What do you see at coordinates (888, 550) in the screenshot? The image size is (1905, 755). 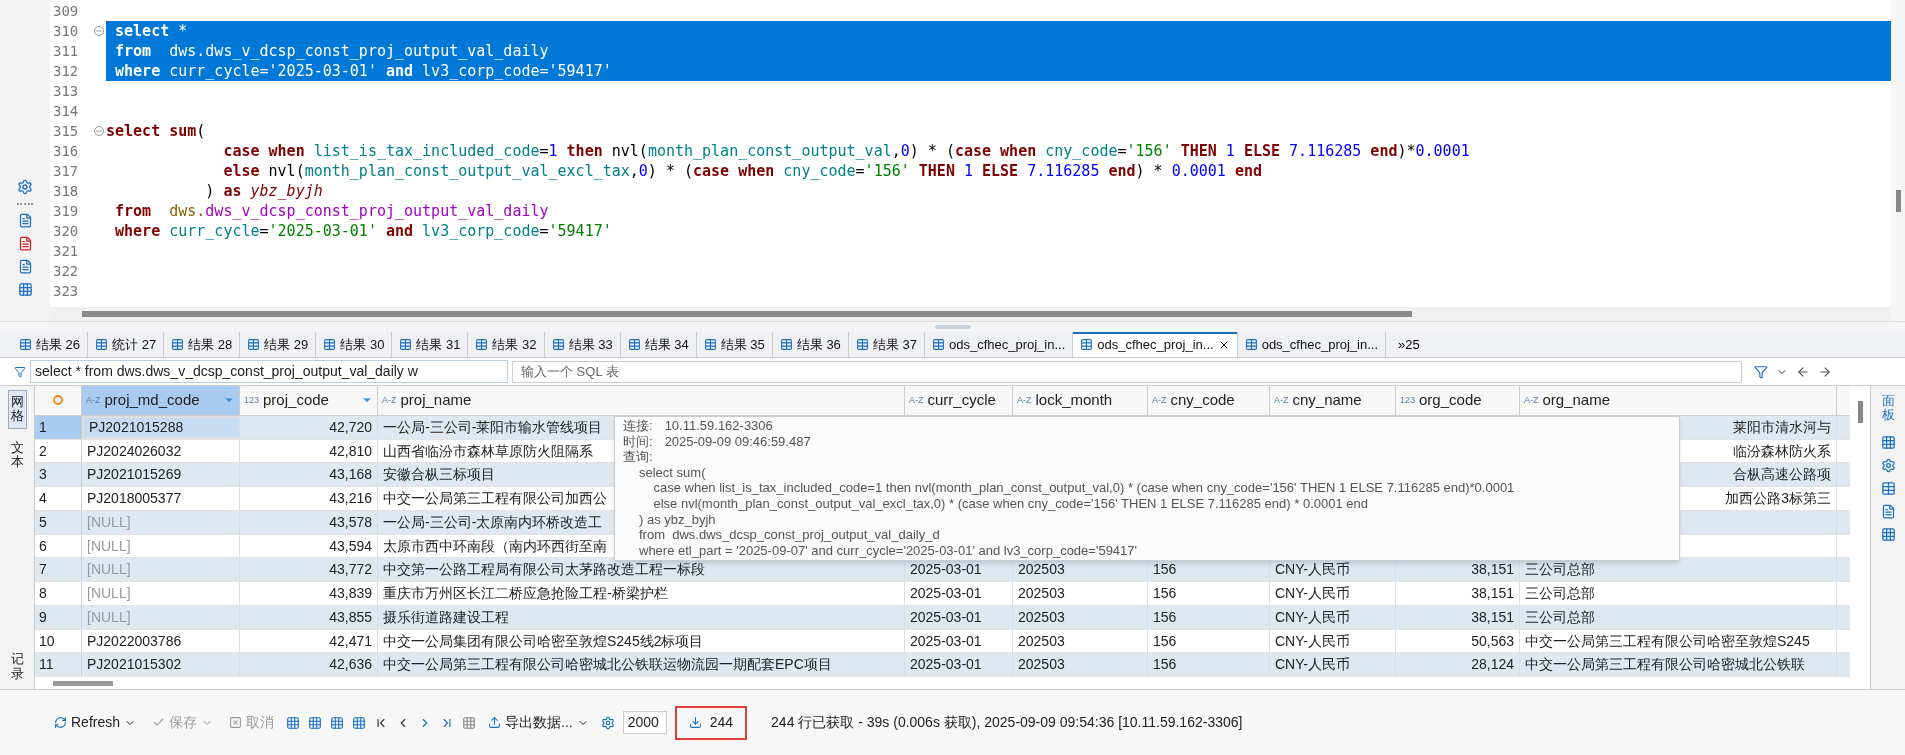 I see `query-line: where etl_part = '2025-09-07' and curr_cycle='2025-03-01' and lv3_corp_code='59417'` at bounding box center [888, 550].